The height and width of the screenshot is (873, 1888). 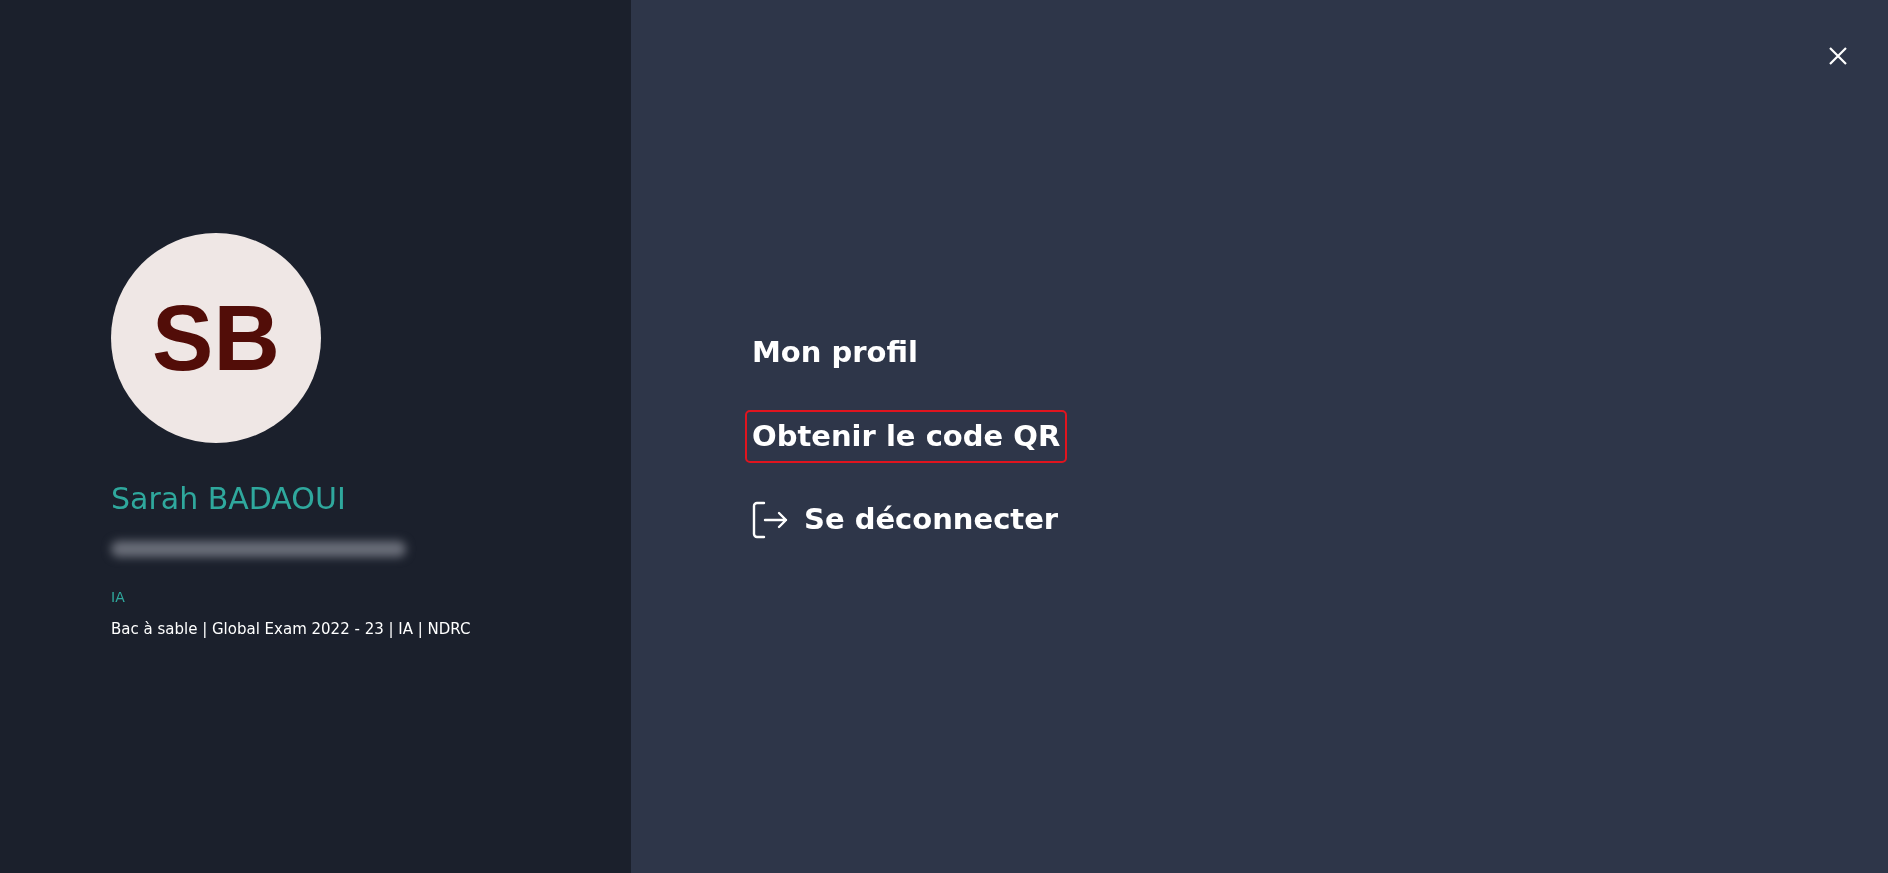 What do you see at coordinates (905, 520) in the screenshot?
I see `logout-link: Se déconnecter` at bounding box center [905, 520].